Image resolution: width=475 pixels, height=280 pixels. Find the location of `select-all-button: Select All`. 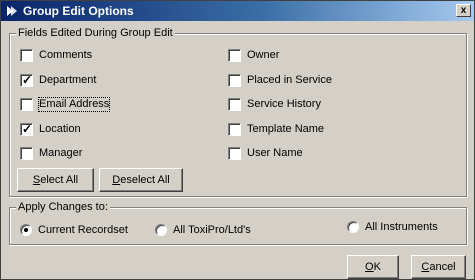

select-all-button: Select All is located at coordinates (55, 180).